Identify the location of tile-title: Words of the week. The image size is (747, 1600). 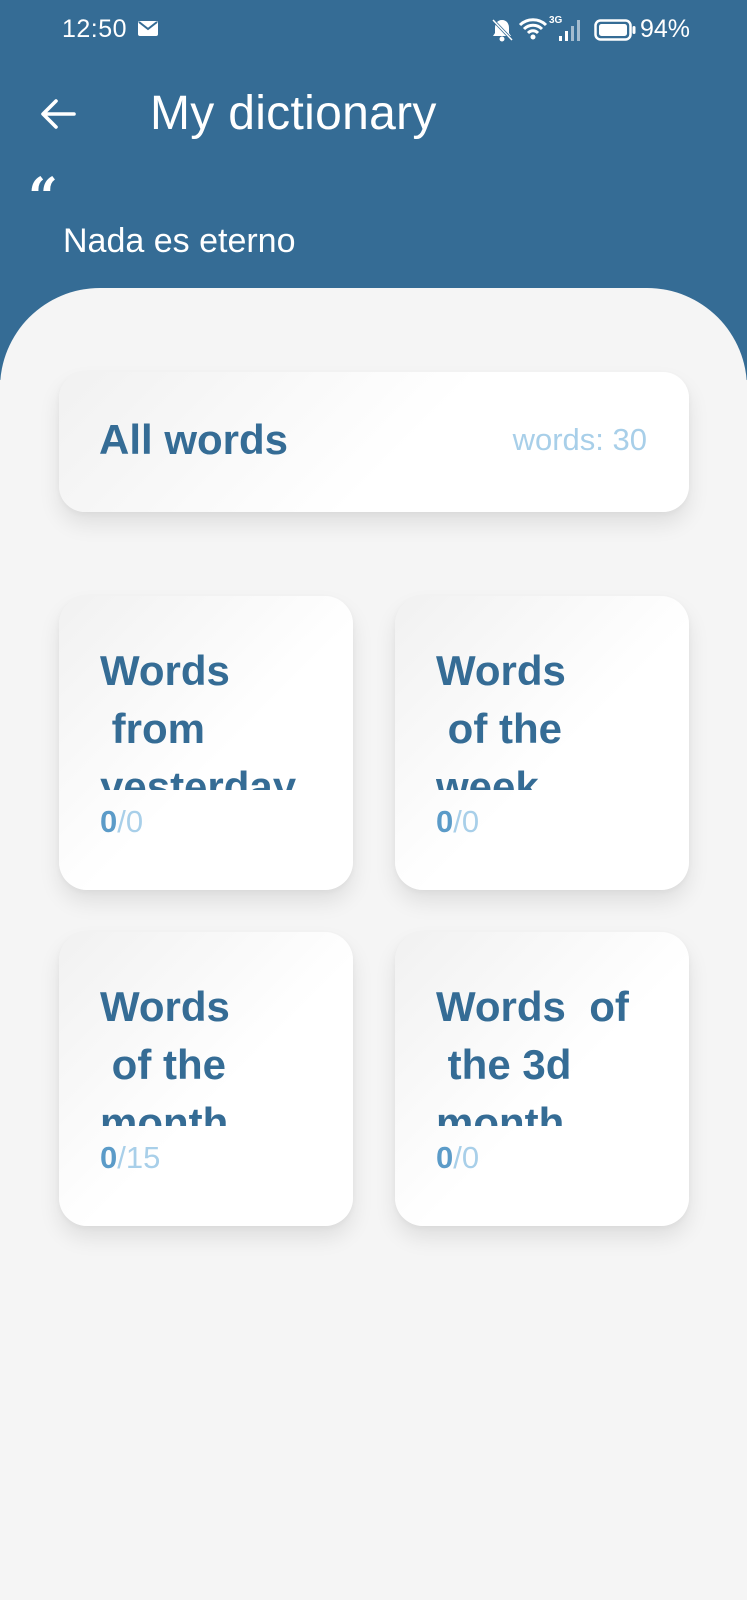
(501, 718).